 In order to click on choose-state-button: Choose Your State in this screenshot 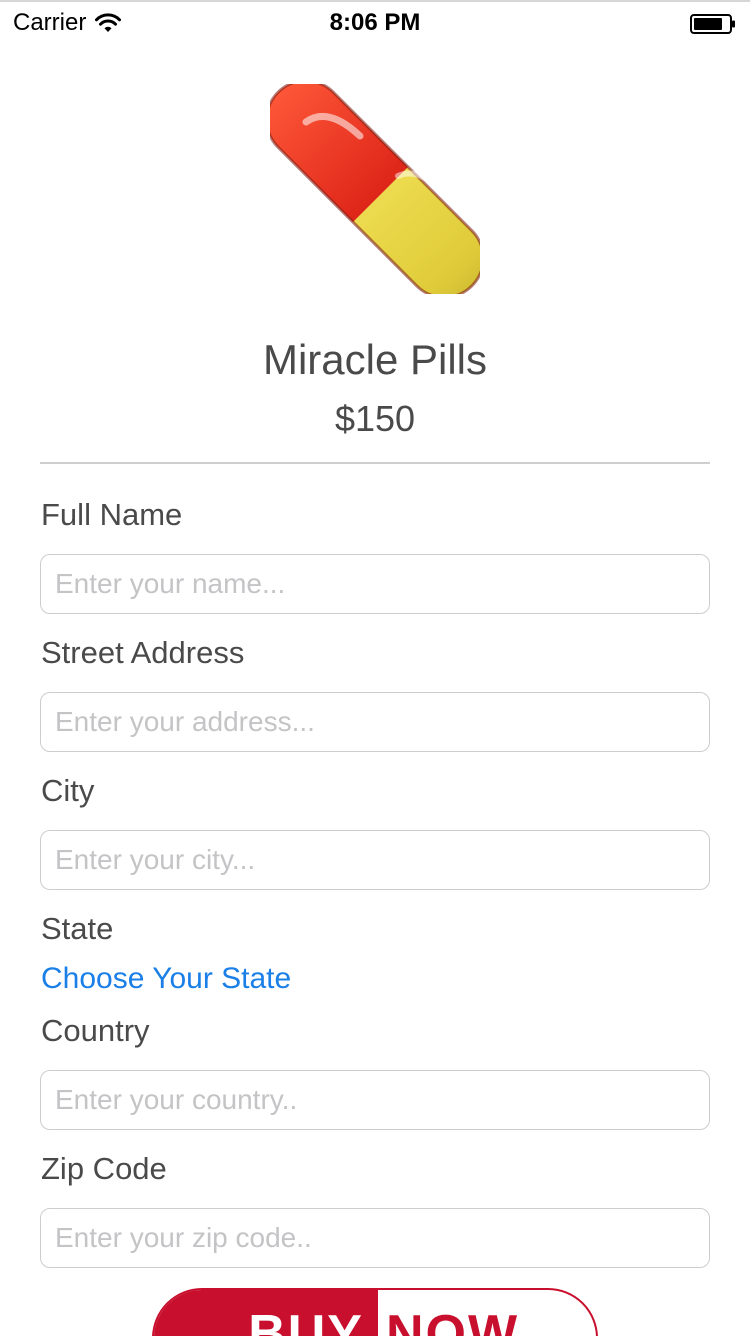, I will do `click(166, 979)`.